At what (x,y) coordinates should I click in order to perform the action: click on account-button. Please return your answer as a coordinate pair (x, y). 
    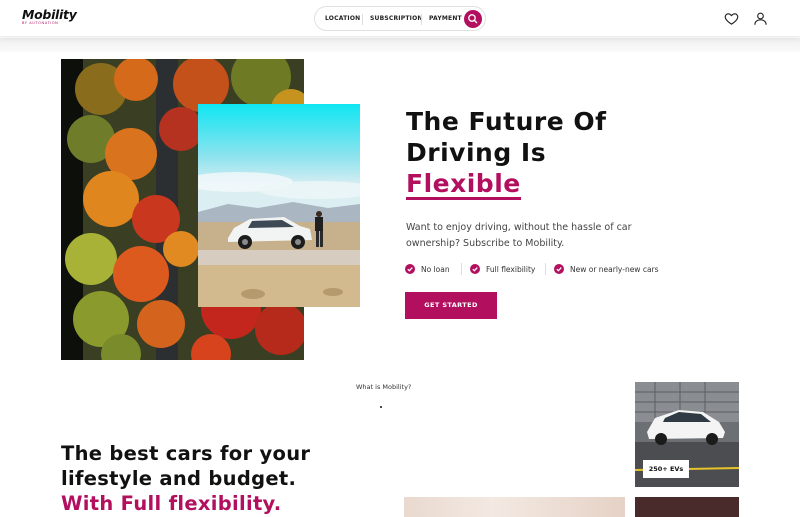
    Looking at the image, I should click on (760, 18).